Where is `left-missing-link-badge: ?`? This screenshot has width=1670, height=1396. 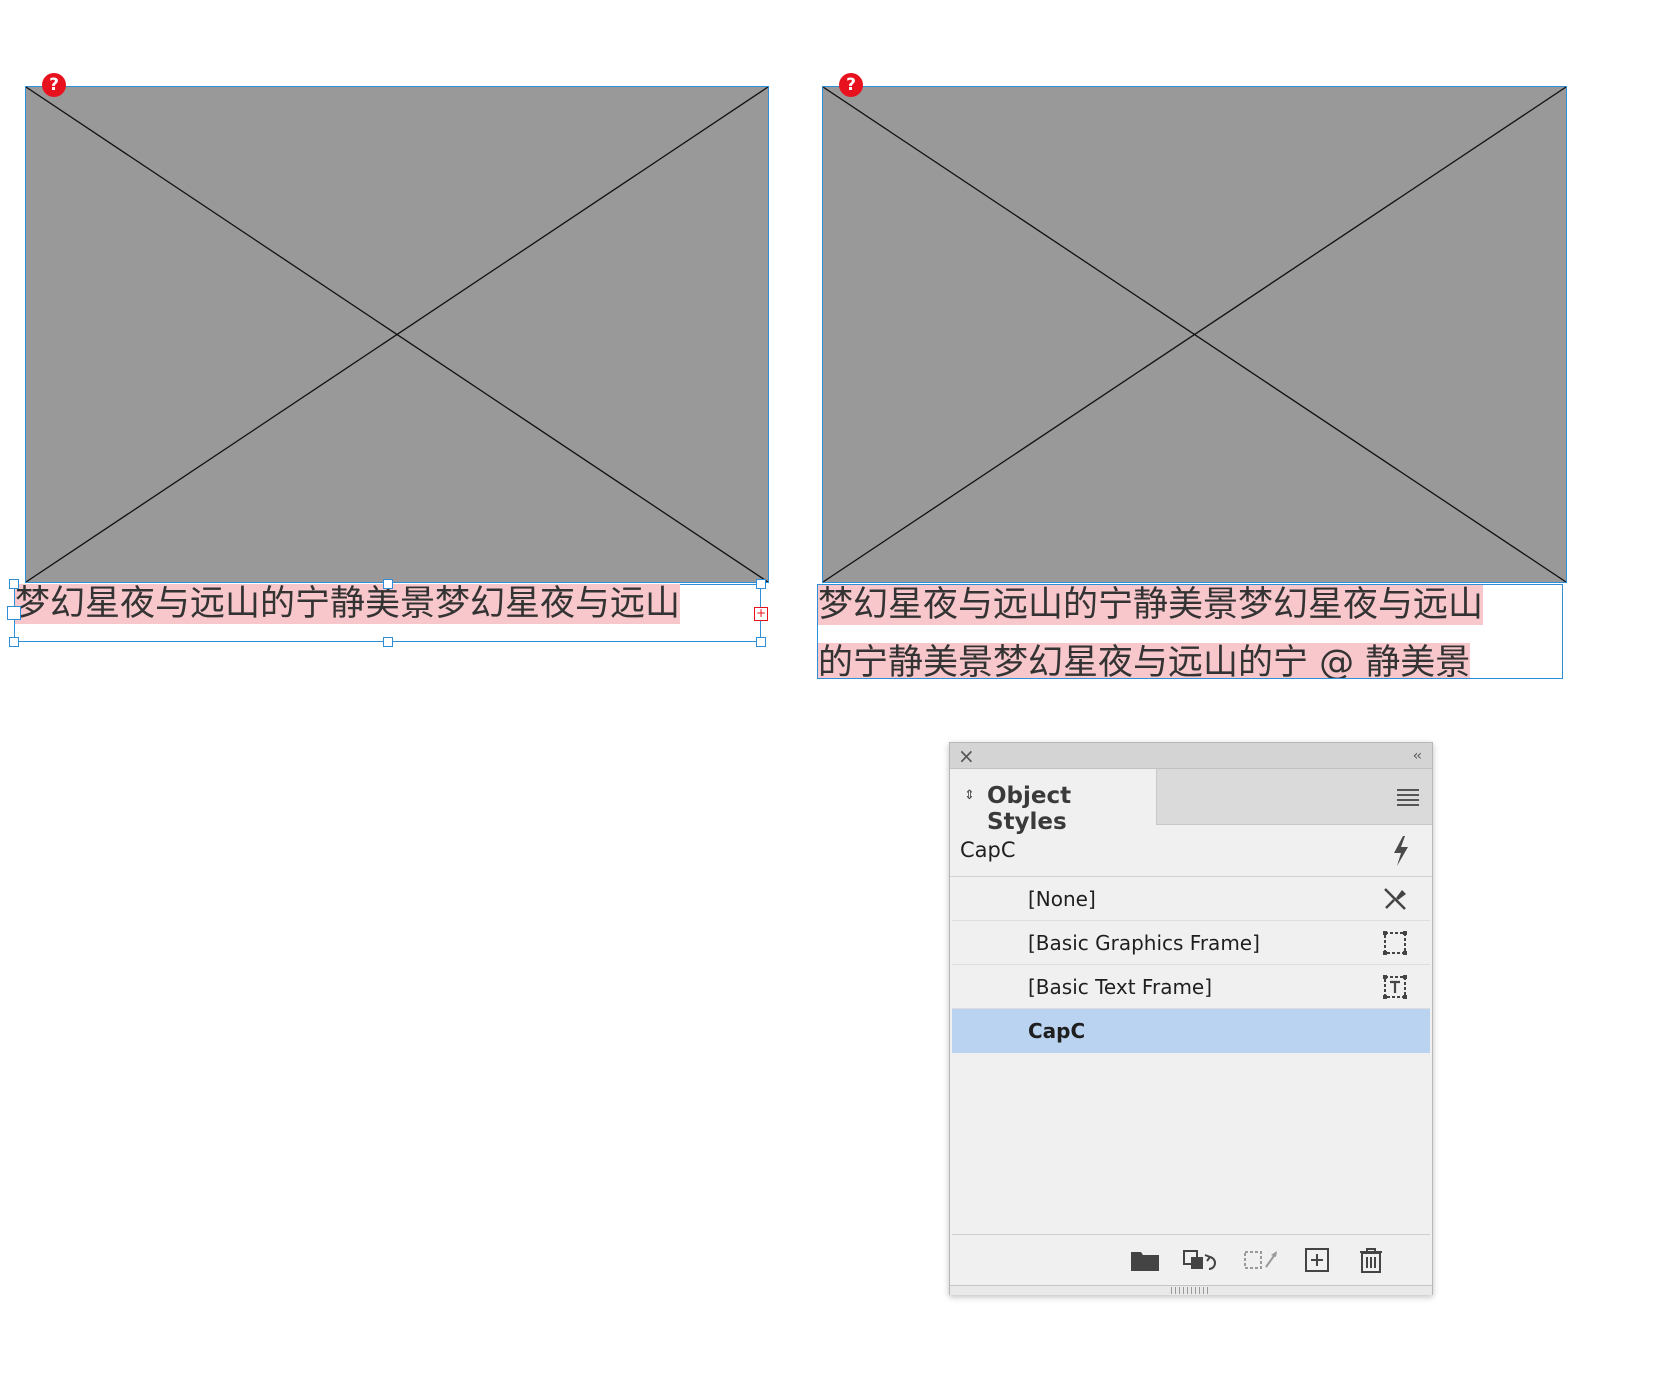 left-missing-link-badge: ? is located at coordinates (54, 85).